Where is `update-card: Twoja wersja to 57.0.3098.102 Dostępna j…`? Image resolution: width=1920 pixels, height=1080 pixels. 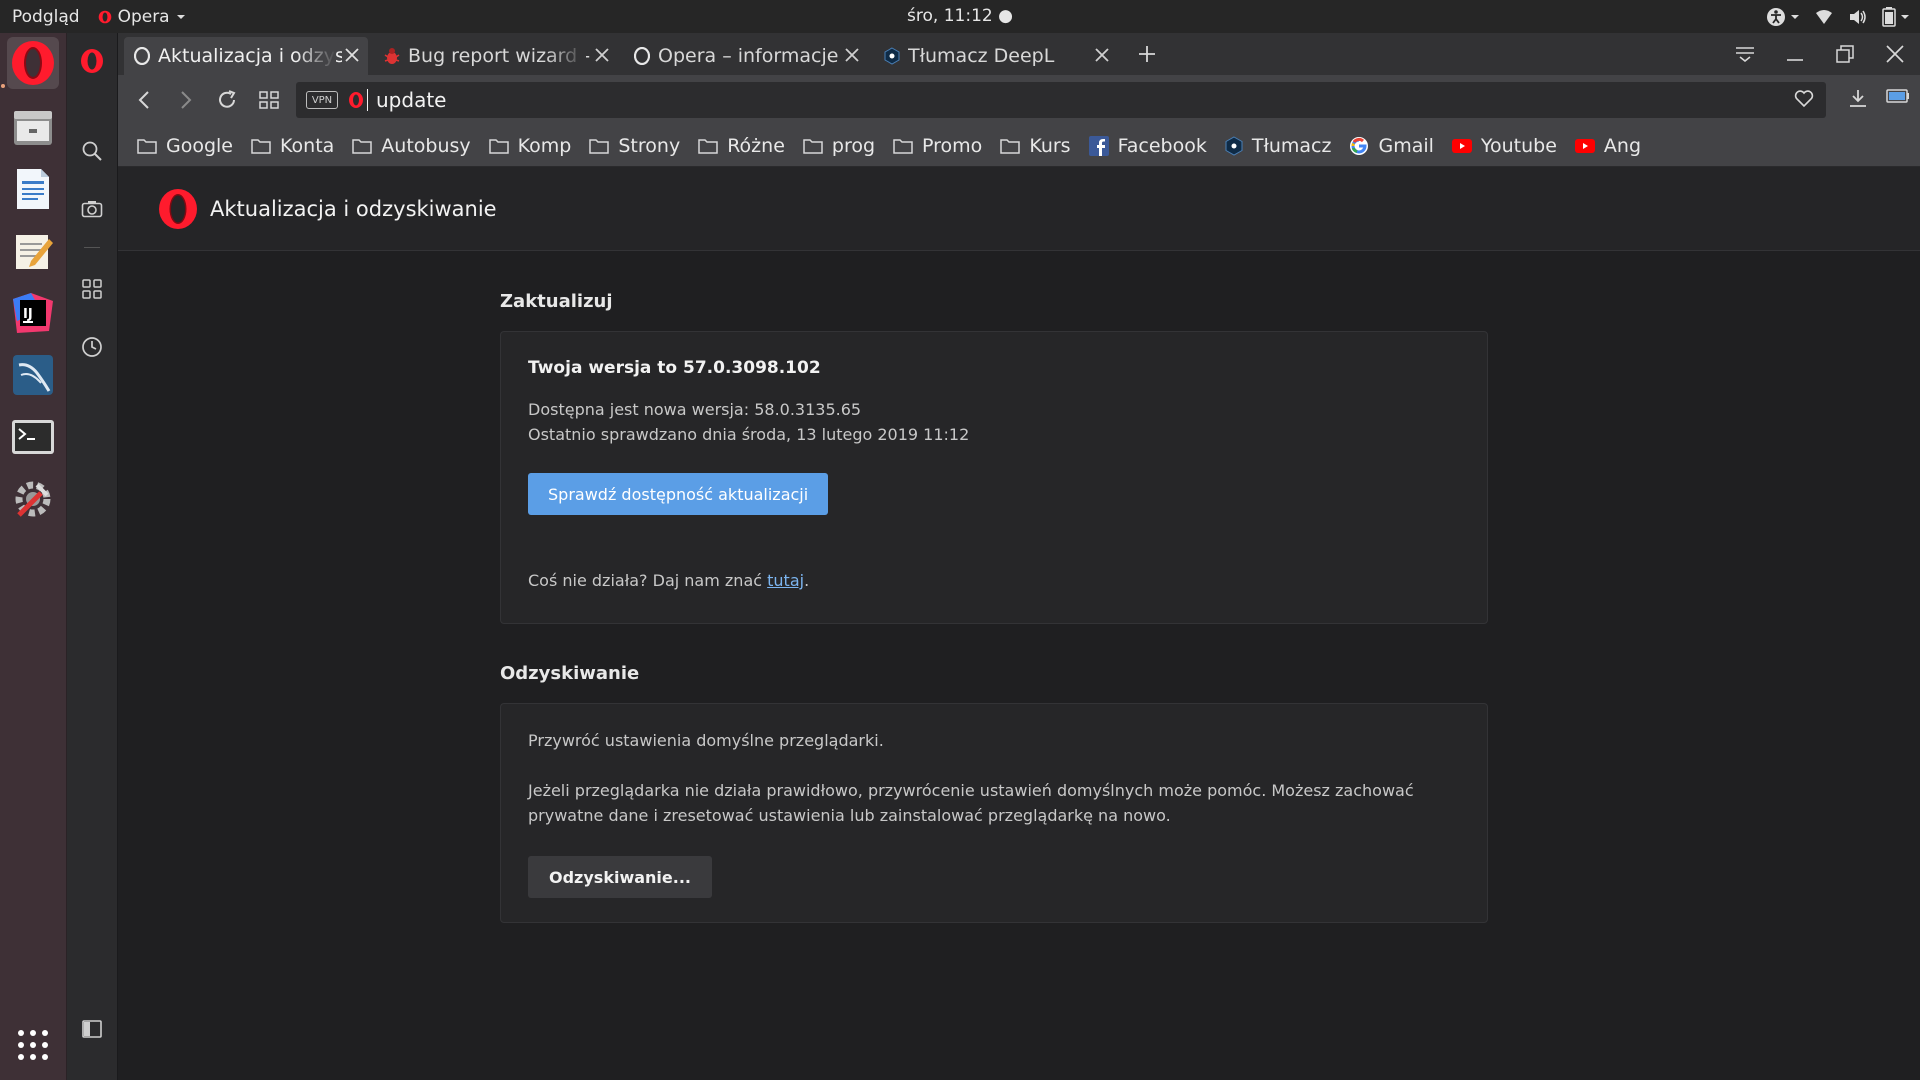 update-card: Twoja wersja to 57.0.3098.102 Dostępna j… is located at coordinates (994, 477).